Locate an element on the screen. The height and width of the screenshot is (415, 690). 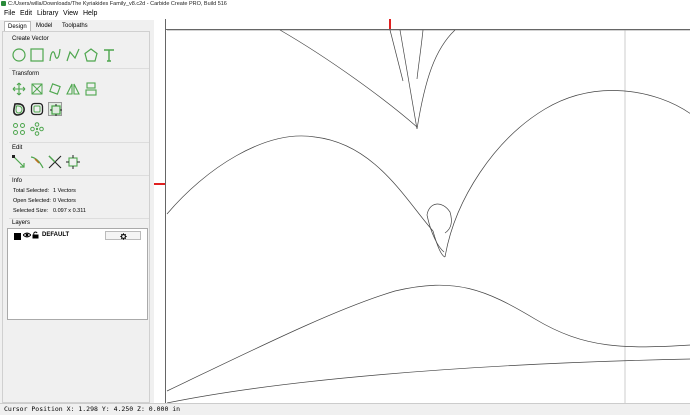
layers-list: DEFAULT is located at coordinates (77, 274).